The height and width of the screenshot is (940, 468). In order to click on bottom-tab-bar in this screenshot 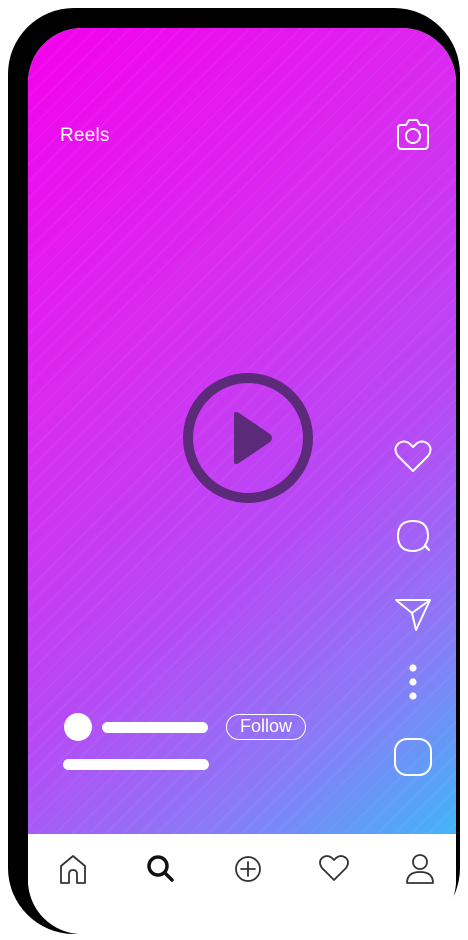, I will do `click(242, 884)`.